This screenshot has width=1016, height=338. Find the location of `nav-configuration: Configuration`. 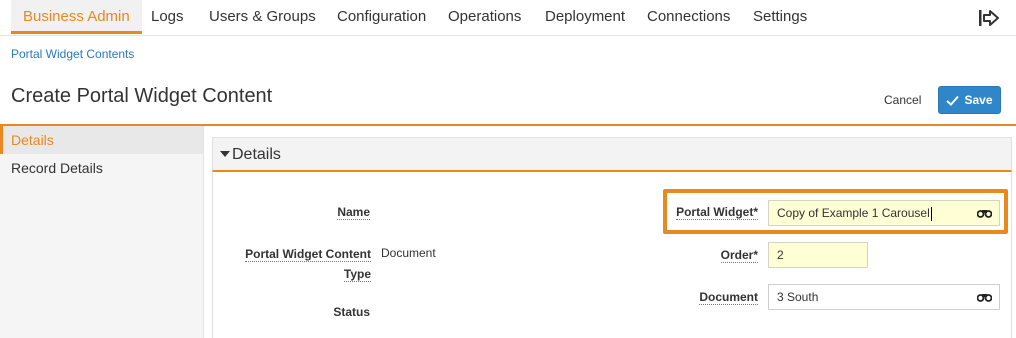

nav-configuration: Configuration is located at coordinates (381, 17).